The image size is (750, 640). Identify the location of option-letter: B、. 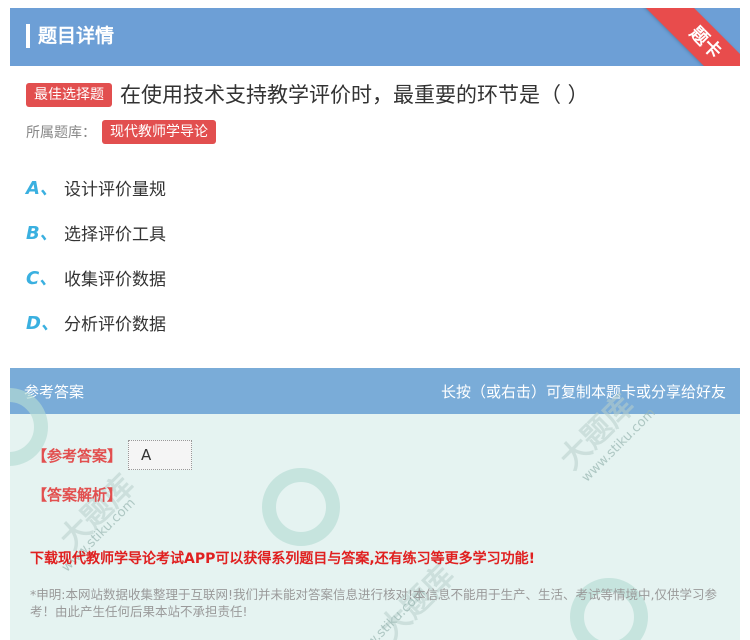
(42, 233).